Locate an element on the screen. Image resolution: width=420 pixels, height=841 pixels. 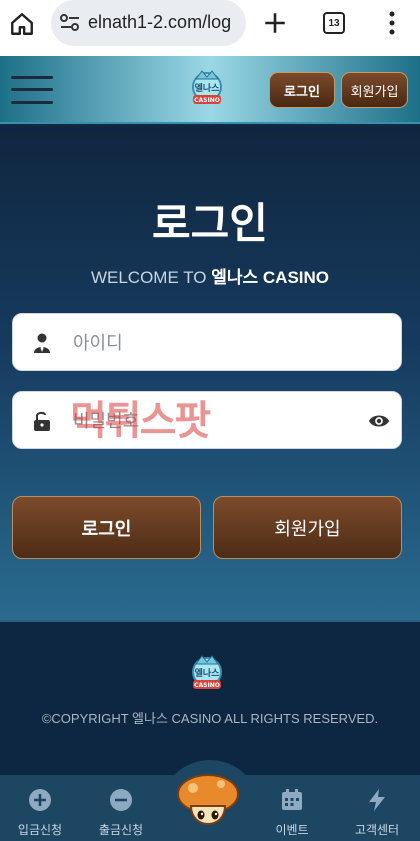
url-text: elnath1-2.com/log is located at coordinates (160, 22).